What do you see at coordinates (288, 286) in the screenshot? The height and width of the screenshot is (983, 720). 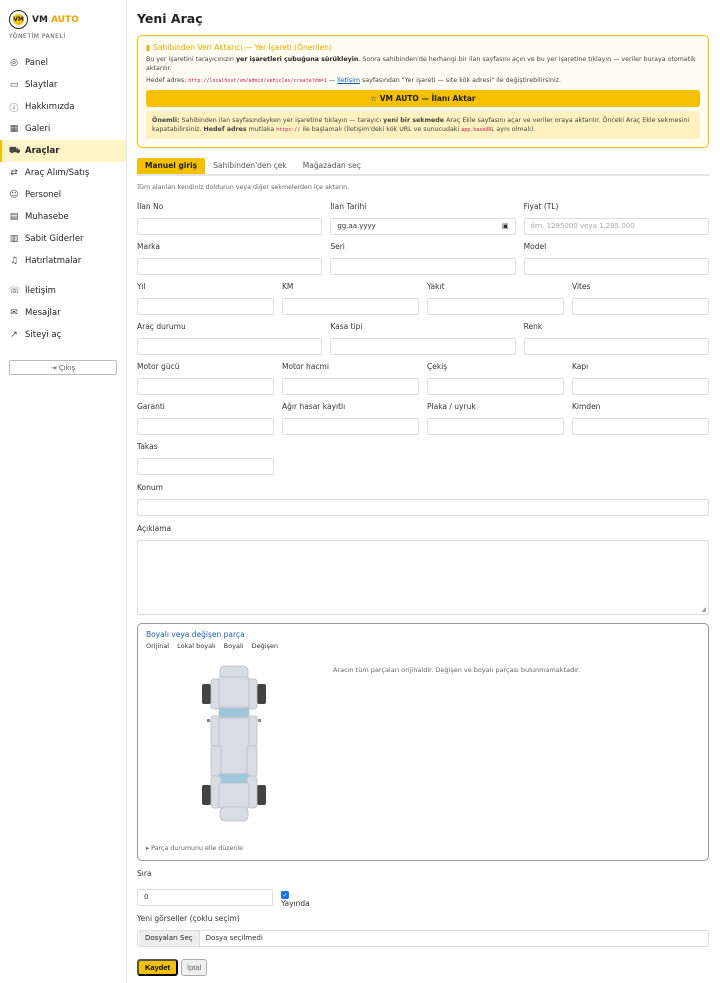 I see `km-label: KM` at bounding box center [288, 286].